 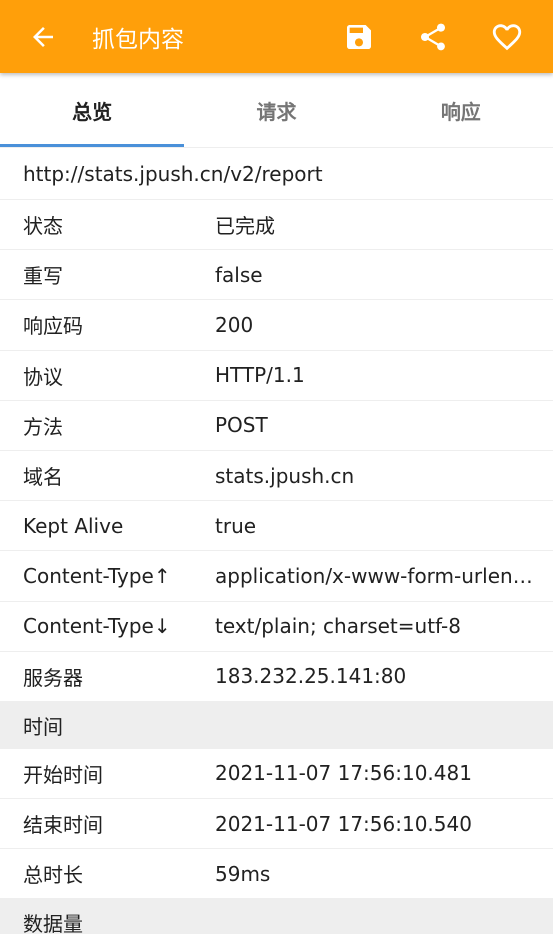 What do you see at coordinates (63, 774) in the screenshot?
I see `detail-key: 开始时间` at bounding box center [63, 774].